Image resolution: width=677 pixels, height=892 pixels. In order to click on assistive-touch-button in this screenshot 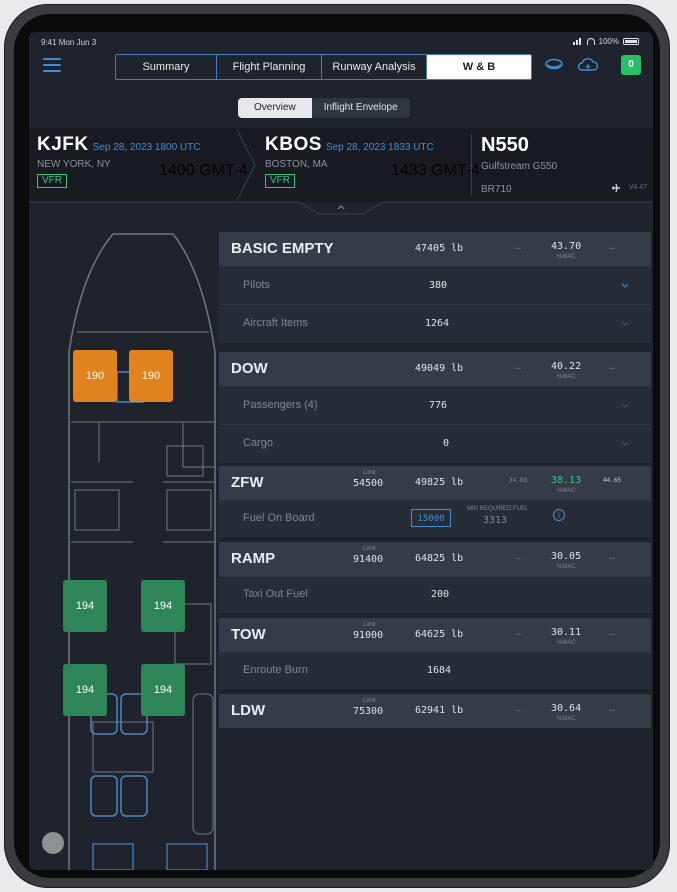, I will do `click(53, 843)`.